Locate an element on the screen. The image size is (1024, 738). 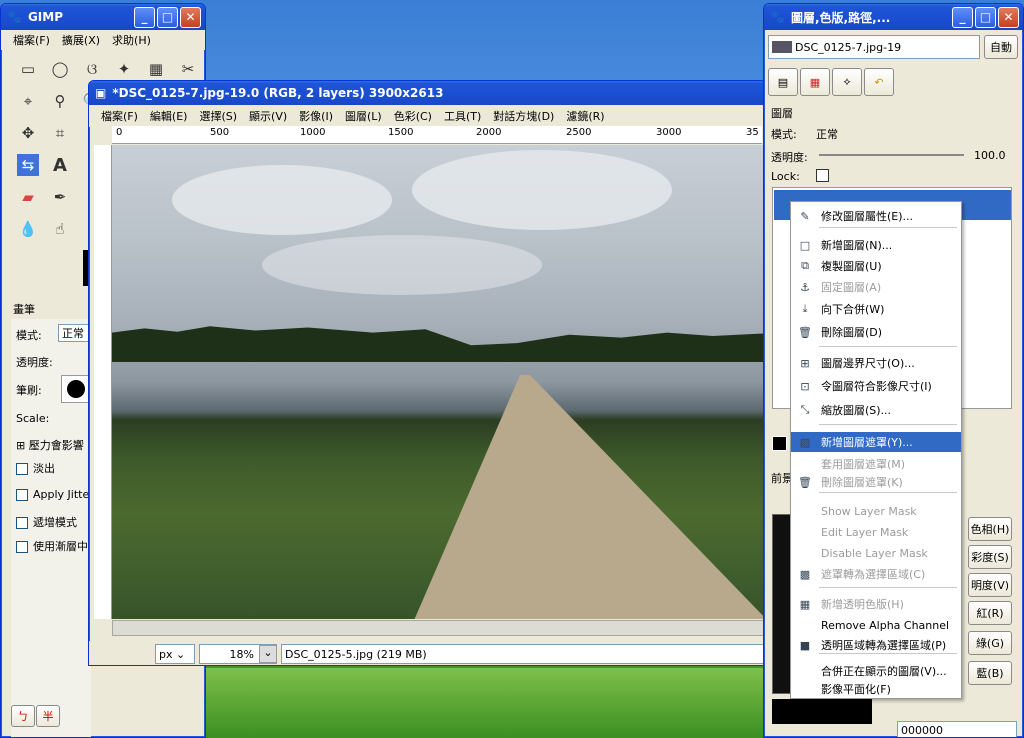
smudge-icon: ☝ is located at coordinates (60, 229).